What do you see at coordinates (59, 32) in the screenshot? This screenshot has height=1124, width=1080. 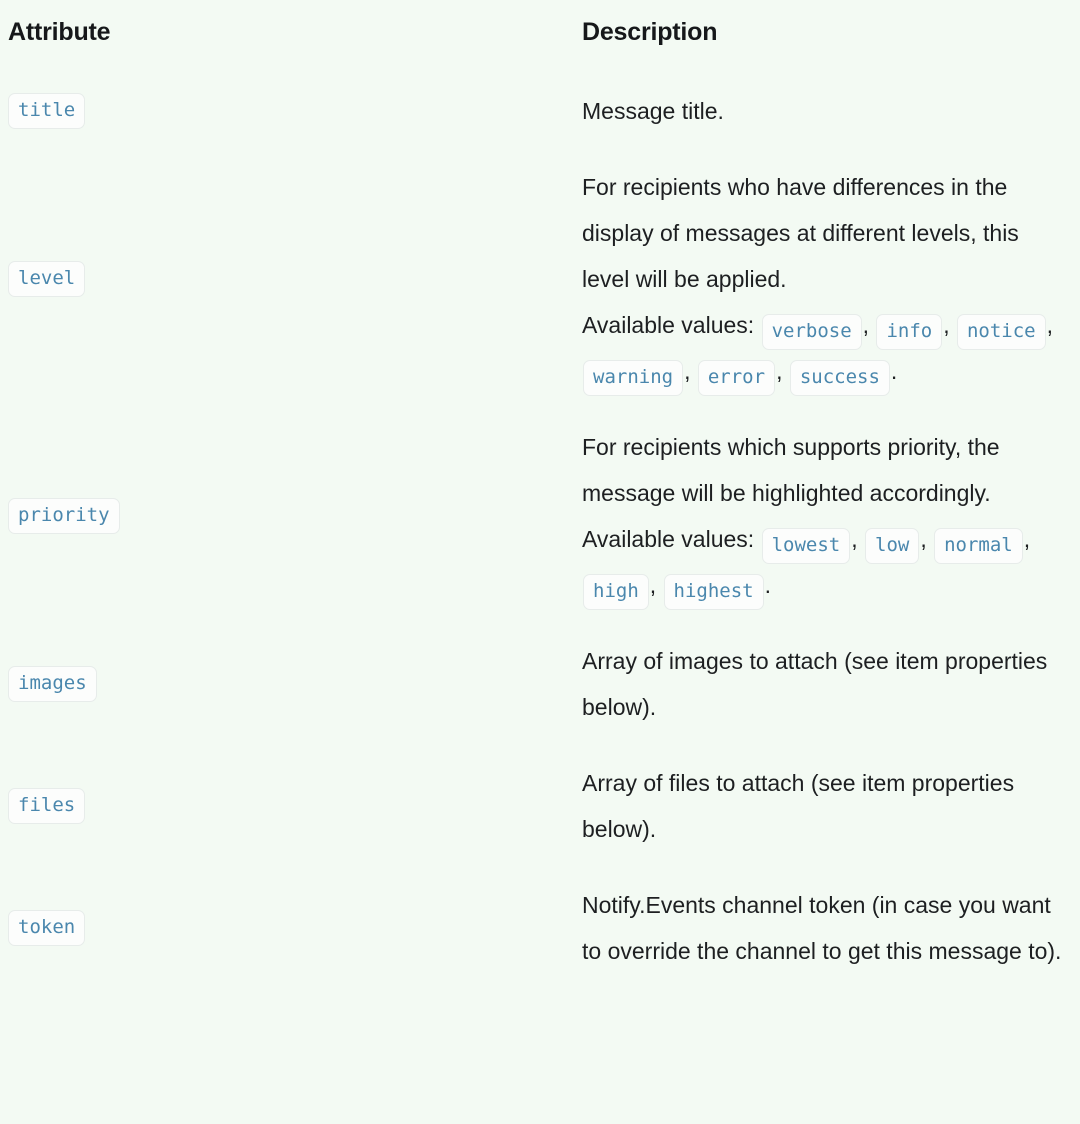 I see `column-header-attribute: Attribute` at bounding box center [59, 32].